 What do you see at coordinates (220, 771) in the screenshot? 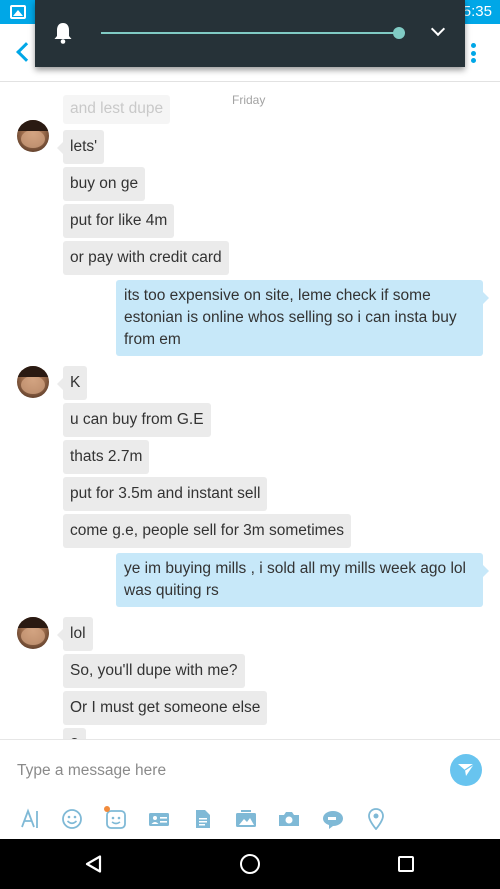
I see `message-input` at bounding box center [220, 771].